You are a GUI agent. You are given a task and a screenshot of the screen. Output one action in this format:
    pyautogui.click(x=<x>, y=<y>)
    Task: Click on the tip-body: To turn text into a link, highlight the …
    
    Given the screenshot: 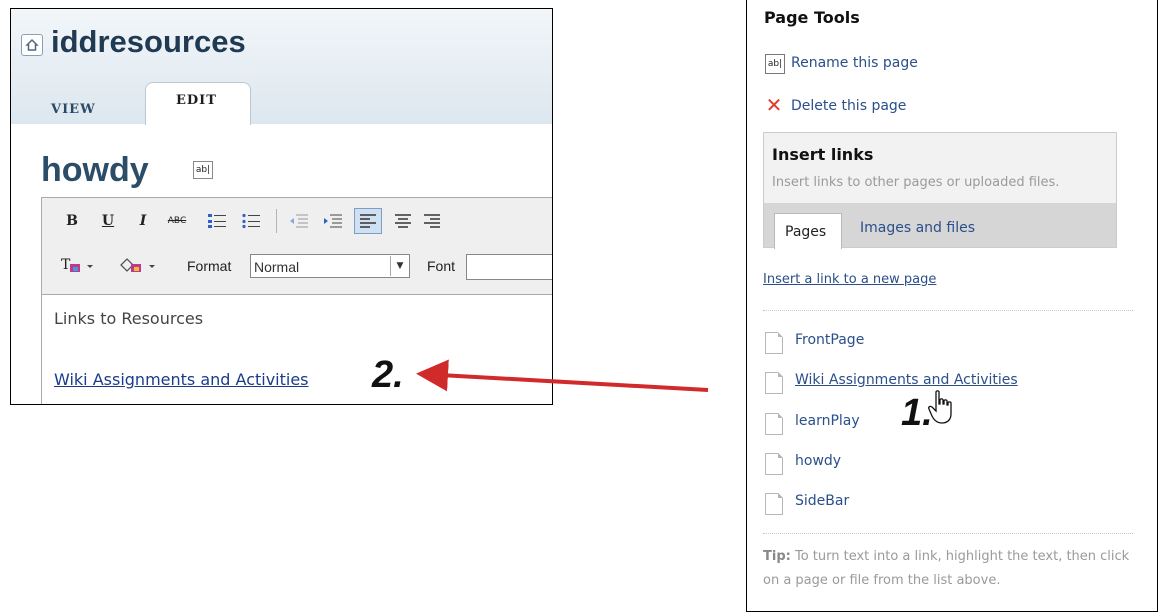 What is the action you would take?
    pyautogui.click(x=946, y=568)
    